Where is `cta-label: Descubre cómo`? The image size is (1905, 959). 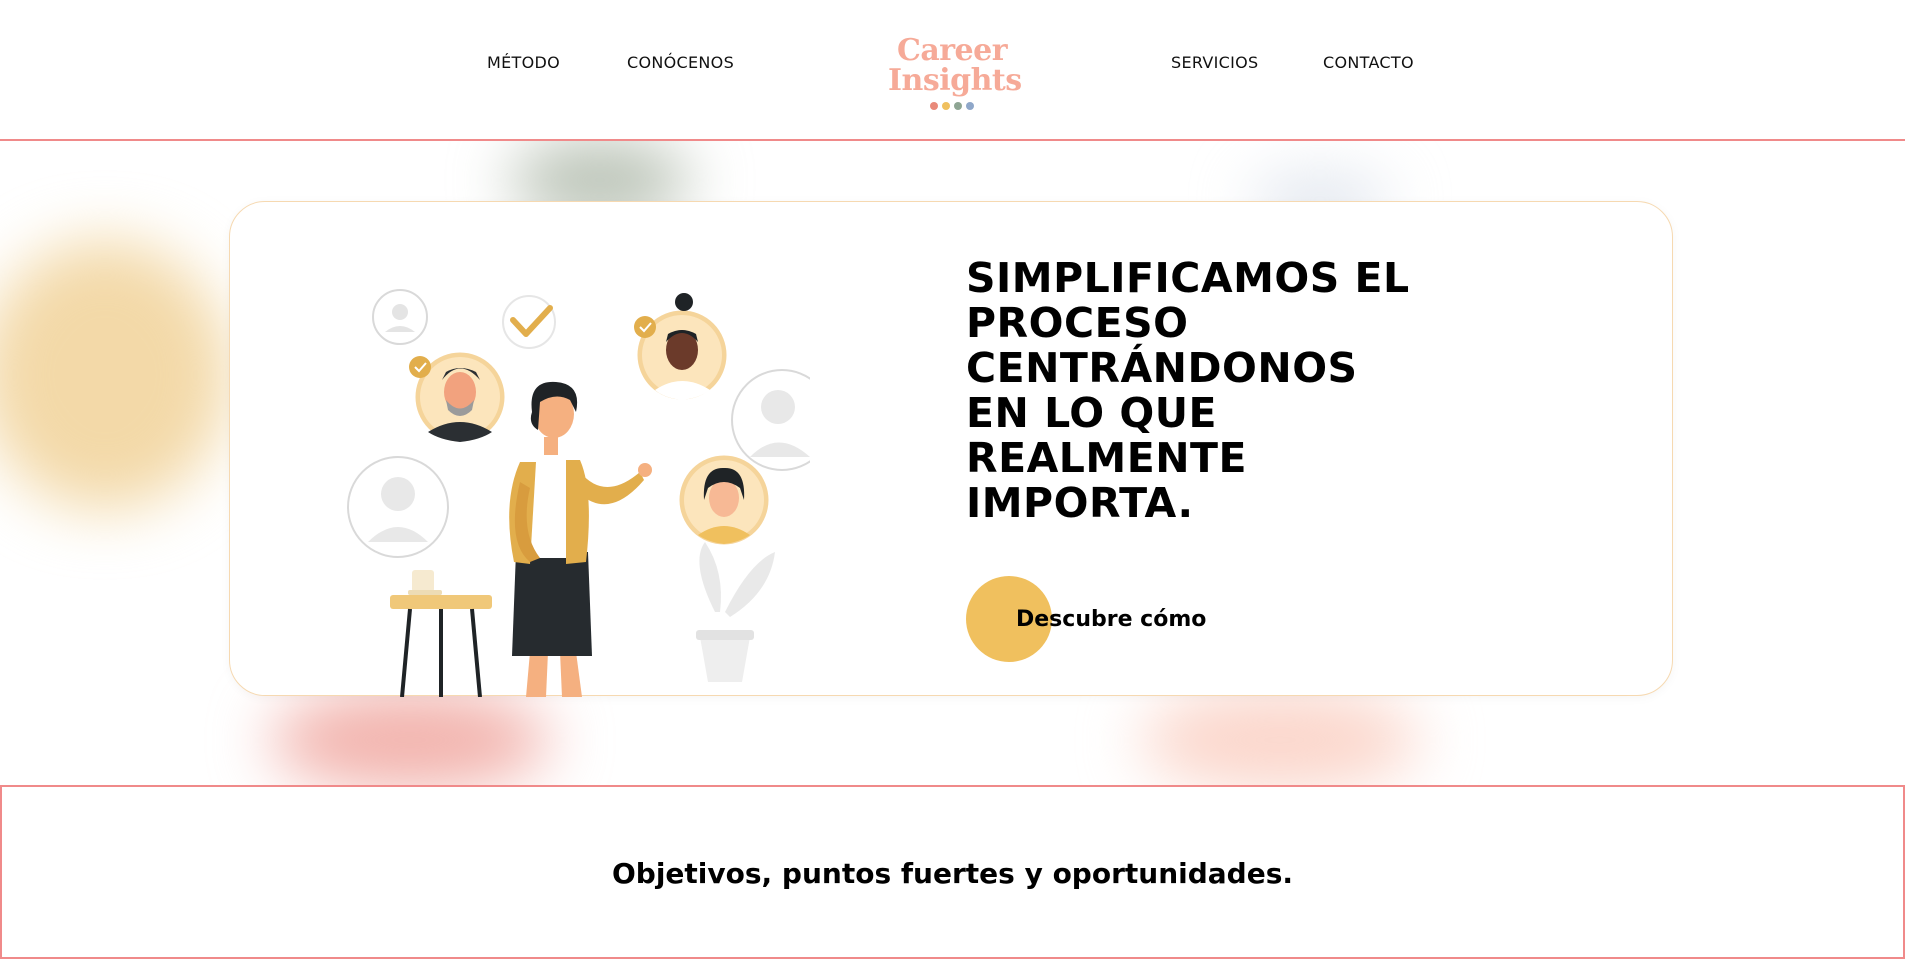
cta-label: Descubre cómo is located at coordinates (1111, 619).